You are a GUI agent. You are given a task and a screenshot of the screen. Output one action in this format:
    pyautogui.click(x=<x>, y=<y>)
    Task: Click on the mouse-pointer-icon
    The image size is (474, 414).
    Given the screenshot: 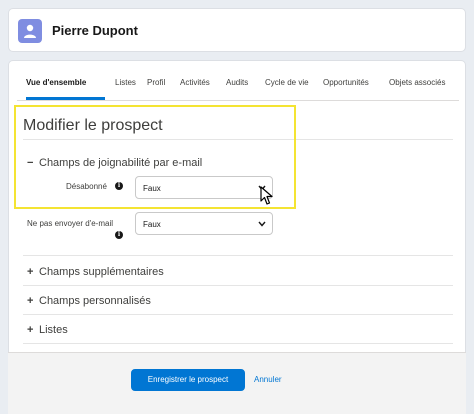 What is the action you would take?
    pyautogui.click(x=266, y=195)
    